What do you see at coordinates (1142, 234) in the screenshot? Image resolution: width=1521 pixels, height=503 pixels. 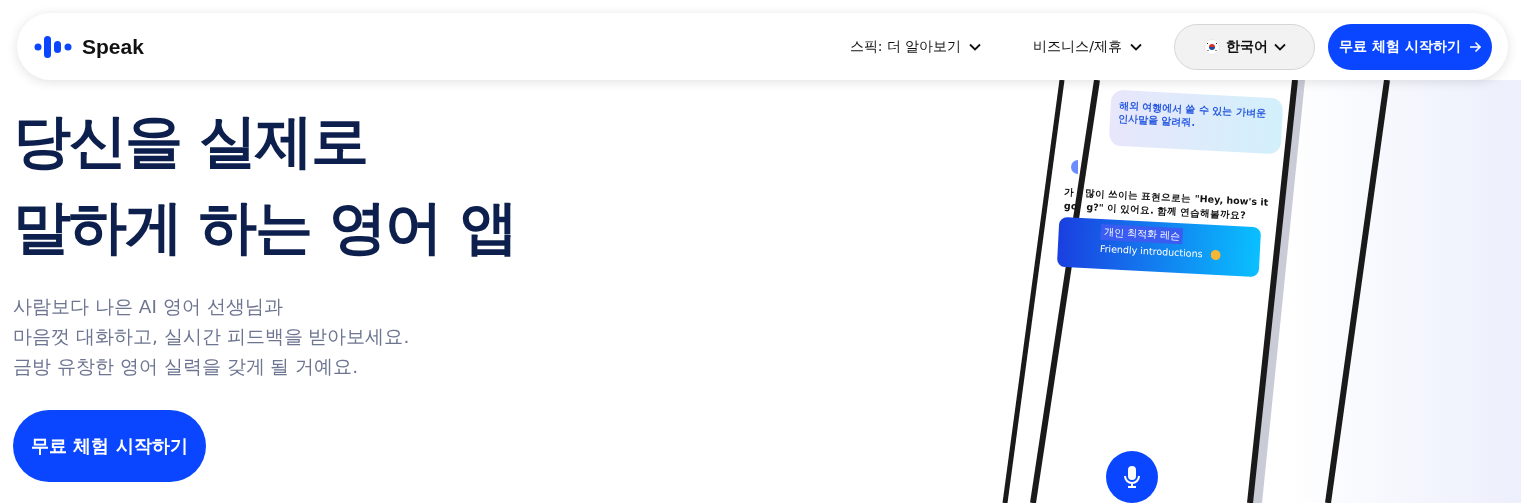 I see `lesson-tag: 개인 최적화 레슨` at bounding box center [1142, 234].